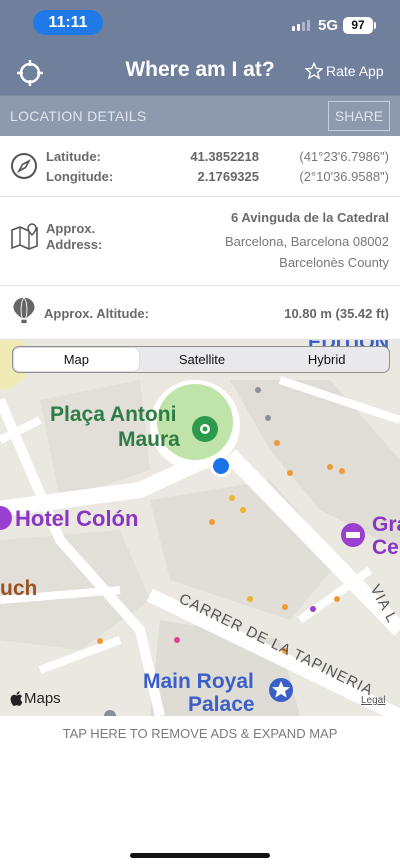 Image resolution: width=400 pixels, height=866 pixels. What do you see at coordinates (78, 116) in the screenshot?
I see `section-title: LOCATION DETAILS` at bounding box center [78, 116].